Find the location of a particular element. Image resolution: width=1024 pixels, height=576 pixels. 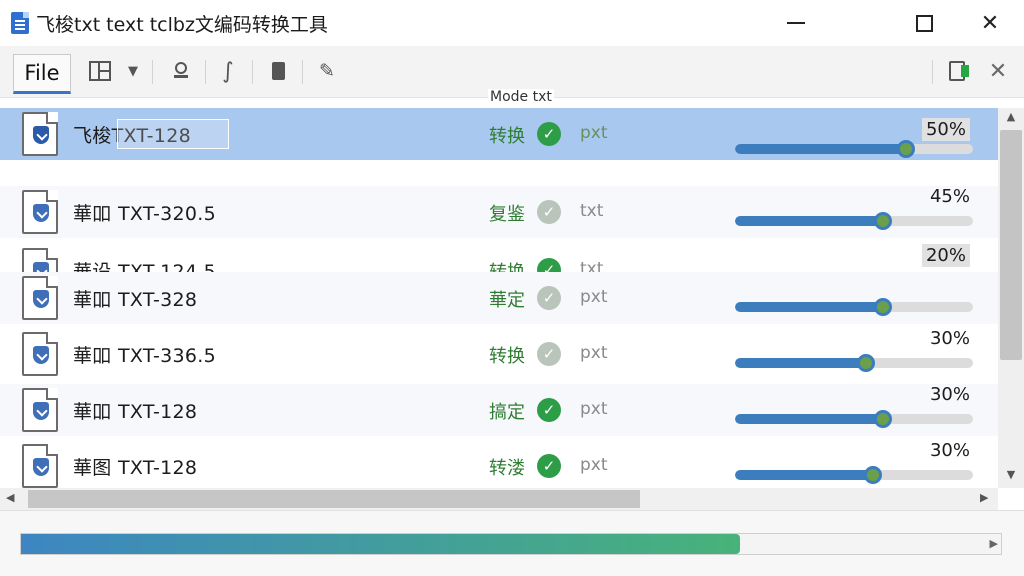

maximize-icon is located at coordinates (924, 23).